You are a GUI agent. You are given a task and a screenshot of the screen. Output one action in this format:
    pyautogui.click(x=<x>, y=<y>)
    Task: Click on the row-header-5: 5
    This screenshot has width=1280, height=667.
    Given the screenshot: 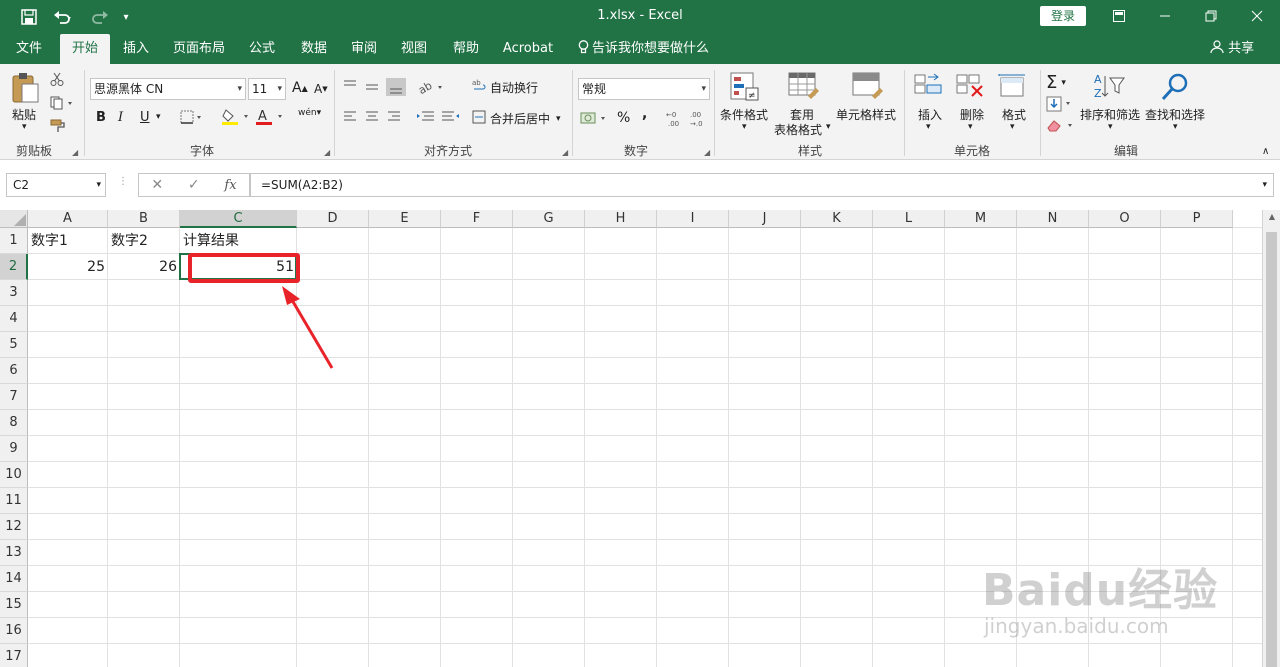 What is the action you would take?
    pyautogui.click(x=14, y=345)
    